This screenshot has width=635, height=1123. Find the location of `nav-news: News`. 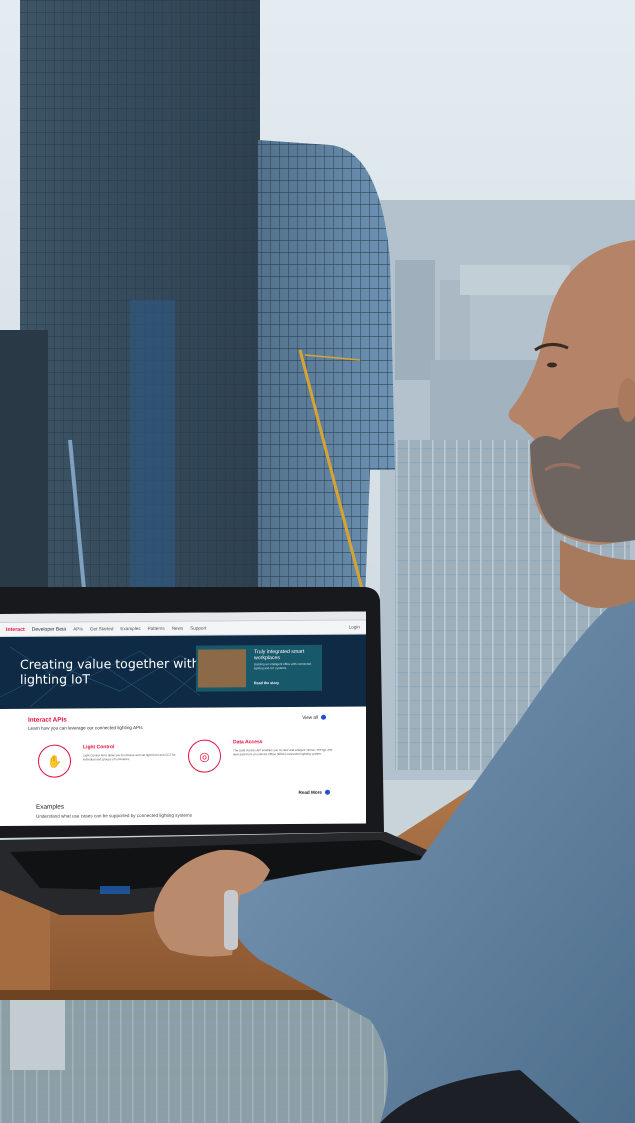

nav-news: News is located at coordinates (178, 628).